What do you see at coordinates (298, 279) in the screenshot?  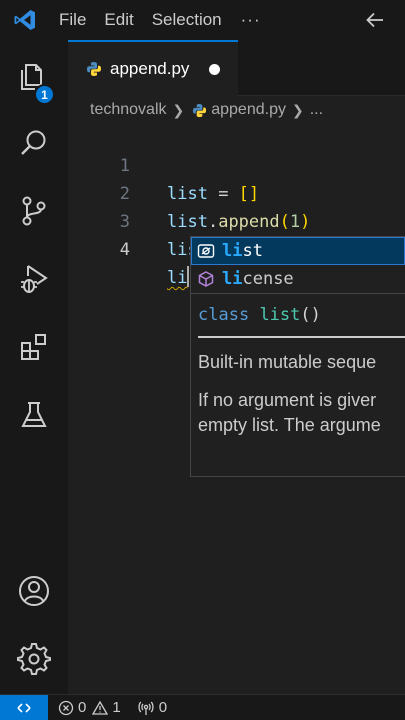 I see `suggestion-item-license: li cense` at bounding box center [298, 279].